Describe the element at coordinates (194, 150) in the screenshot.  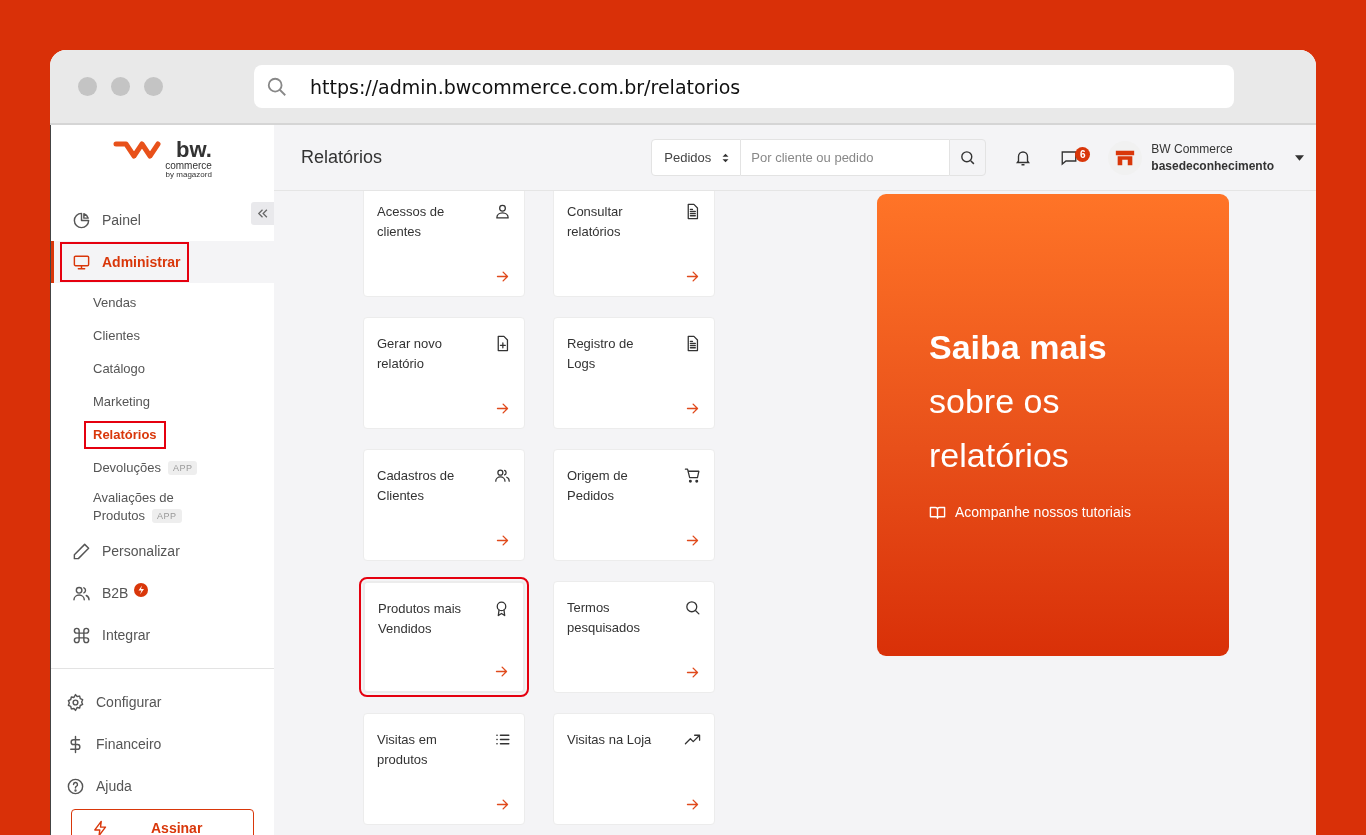
I see `logo-wordmark: bw.` at that location.